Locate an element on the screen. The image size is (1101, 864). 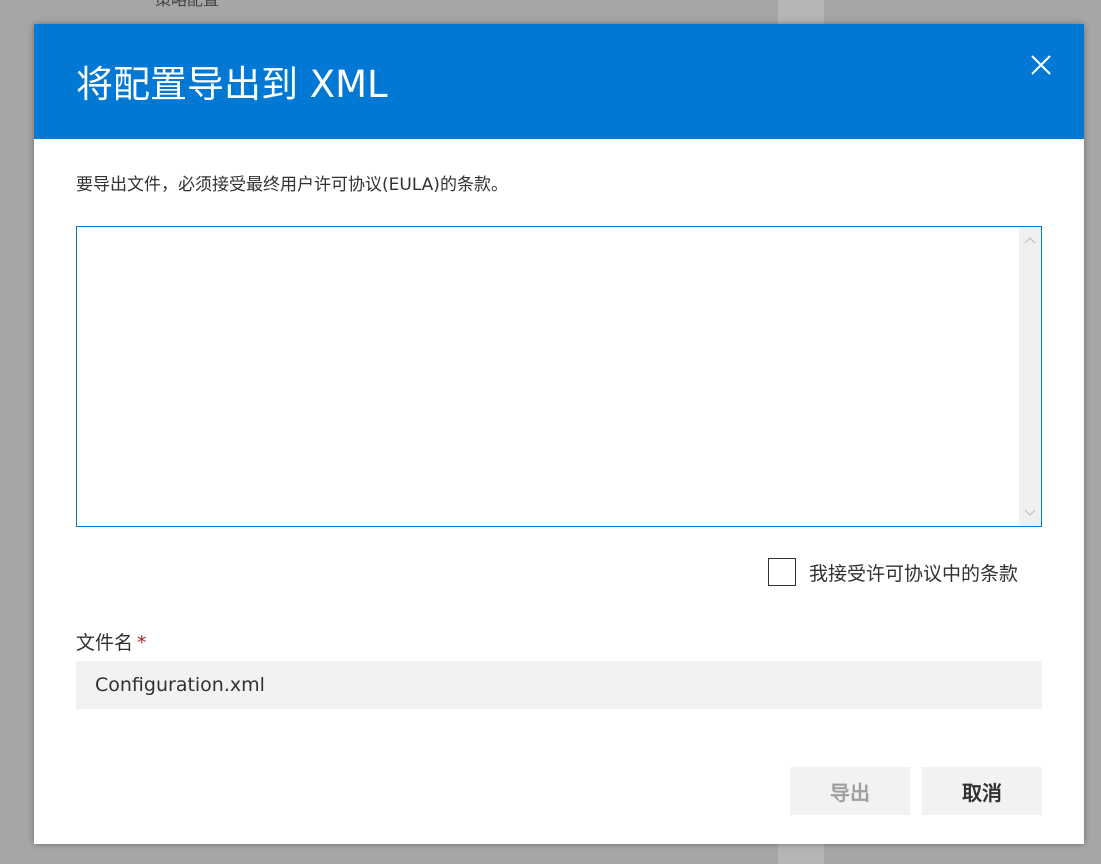
dialog-header: 将配置导出到 XML is located at coordinates (559, 81).